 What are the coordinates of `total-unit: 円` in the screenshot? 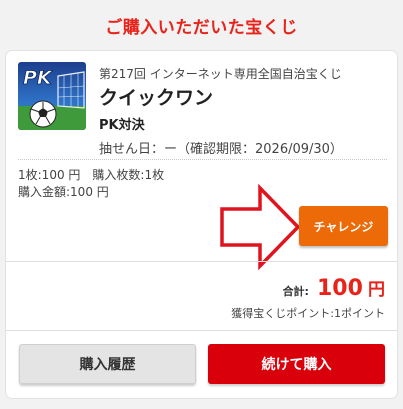 It's located at (376, 290).